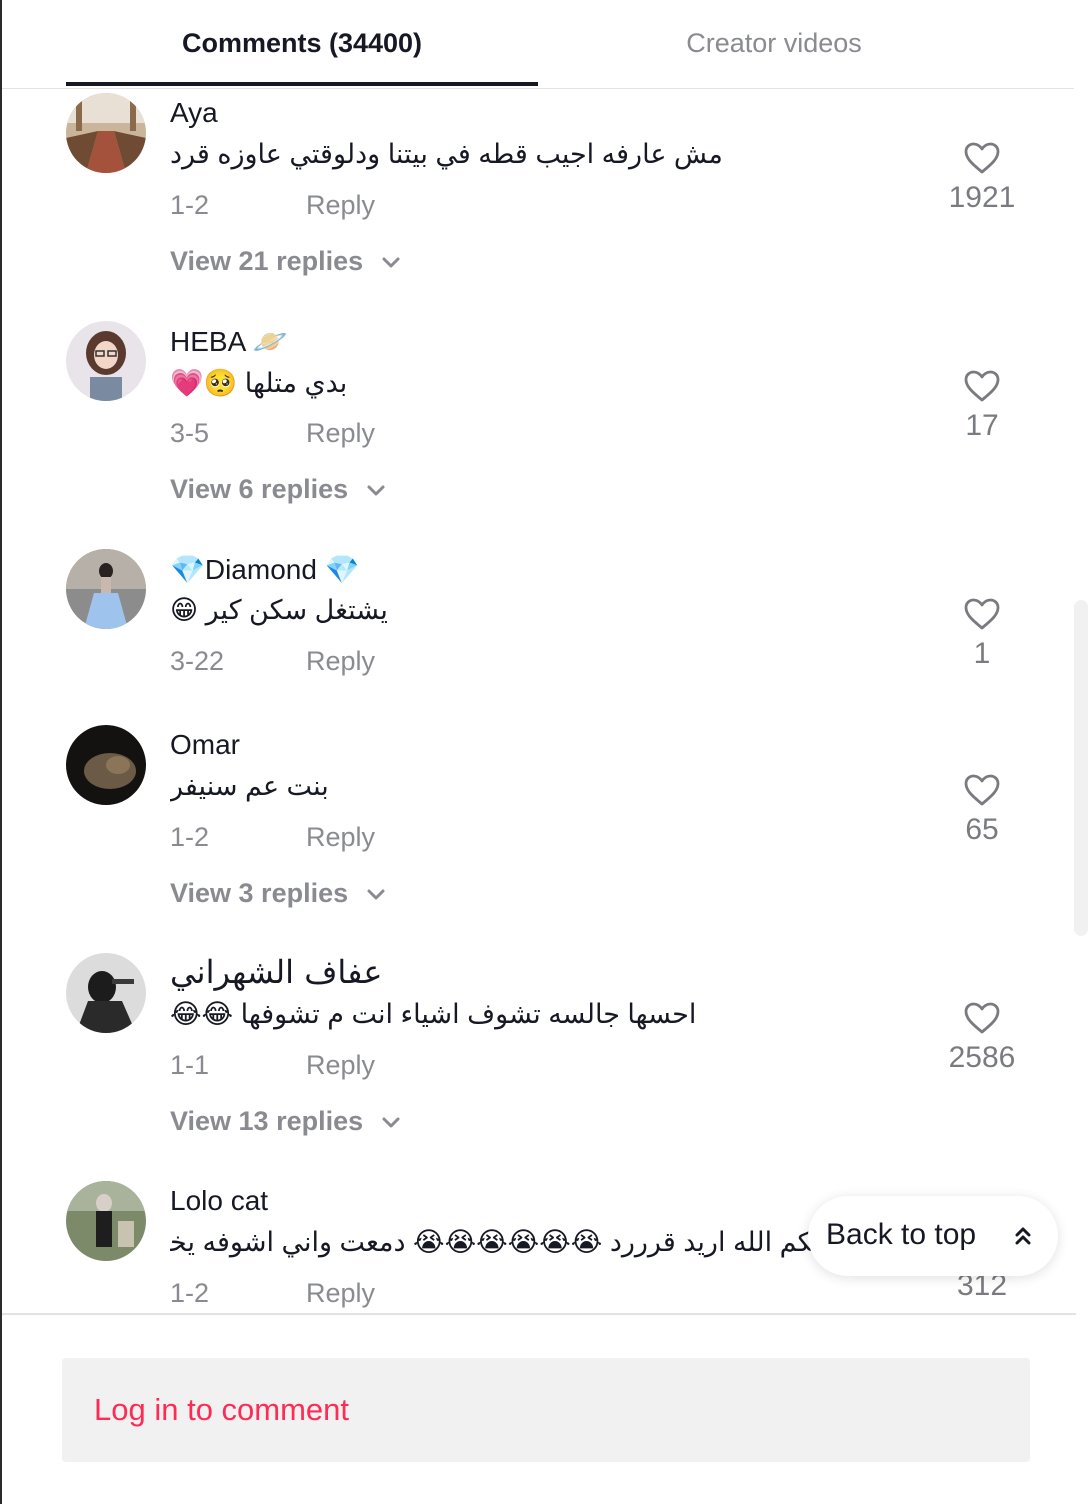 Image resolution: width=1090 pixels, height=1504 pixels. Describe the element at coordinates (982, 406) in the screenshot. I see `like-control: 17` at that location.